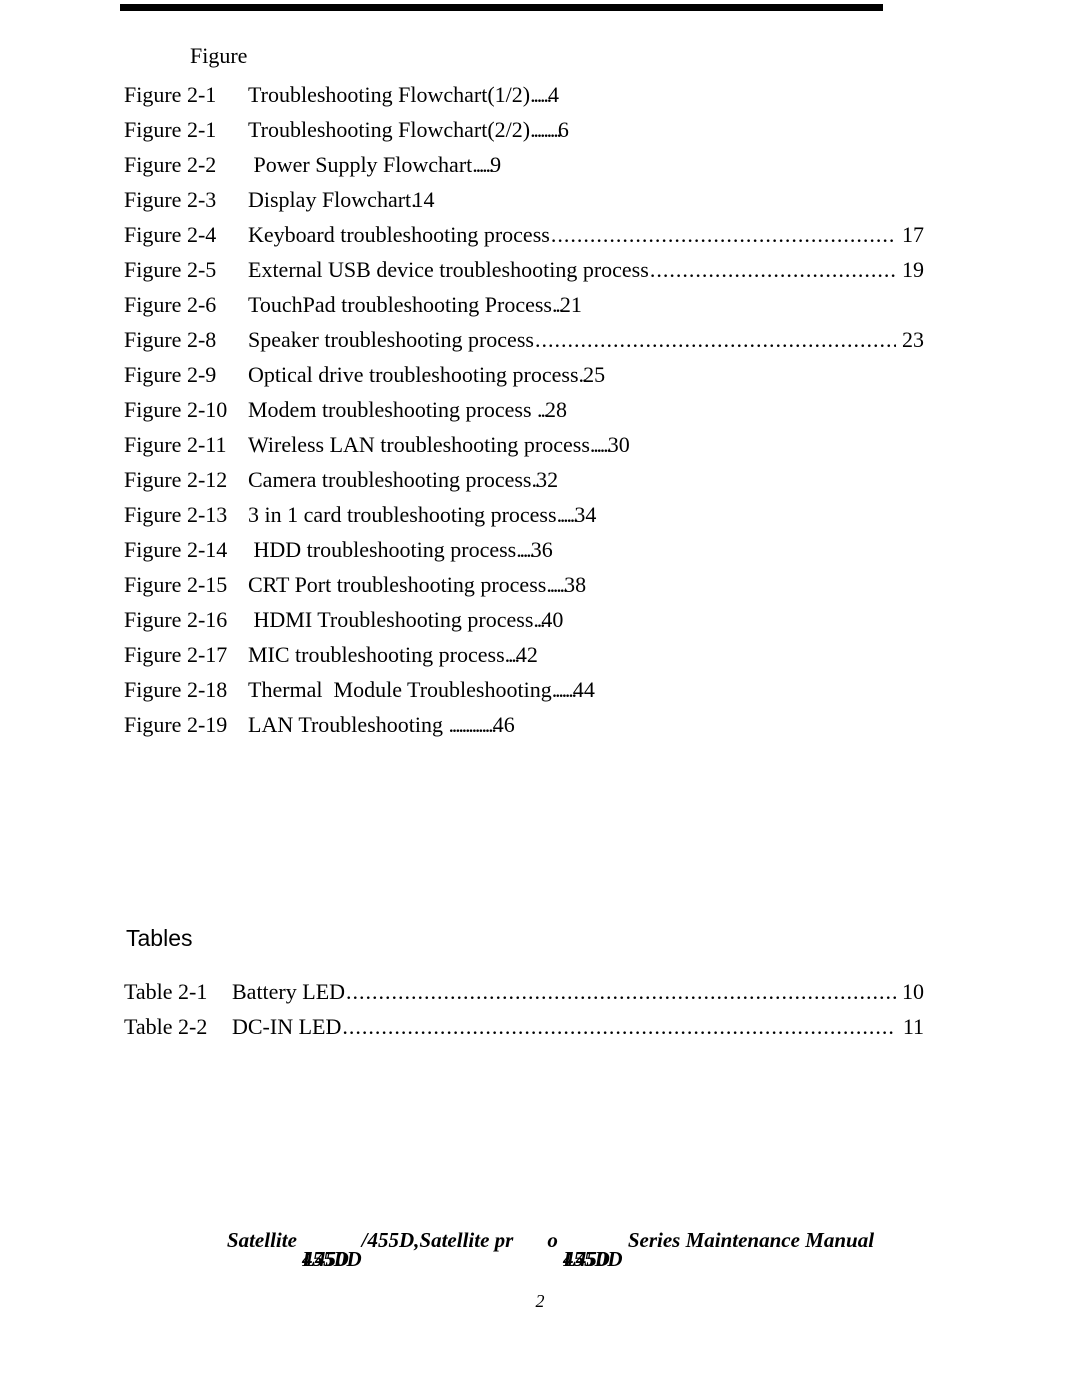 This screenshot has height=1397, width=1080. What do you see at coordinates (413, 374) in the screenshot?
I see `toc-entry-title: Optical drive troubleshooting process` at bounding box center [413, 374].